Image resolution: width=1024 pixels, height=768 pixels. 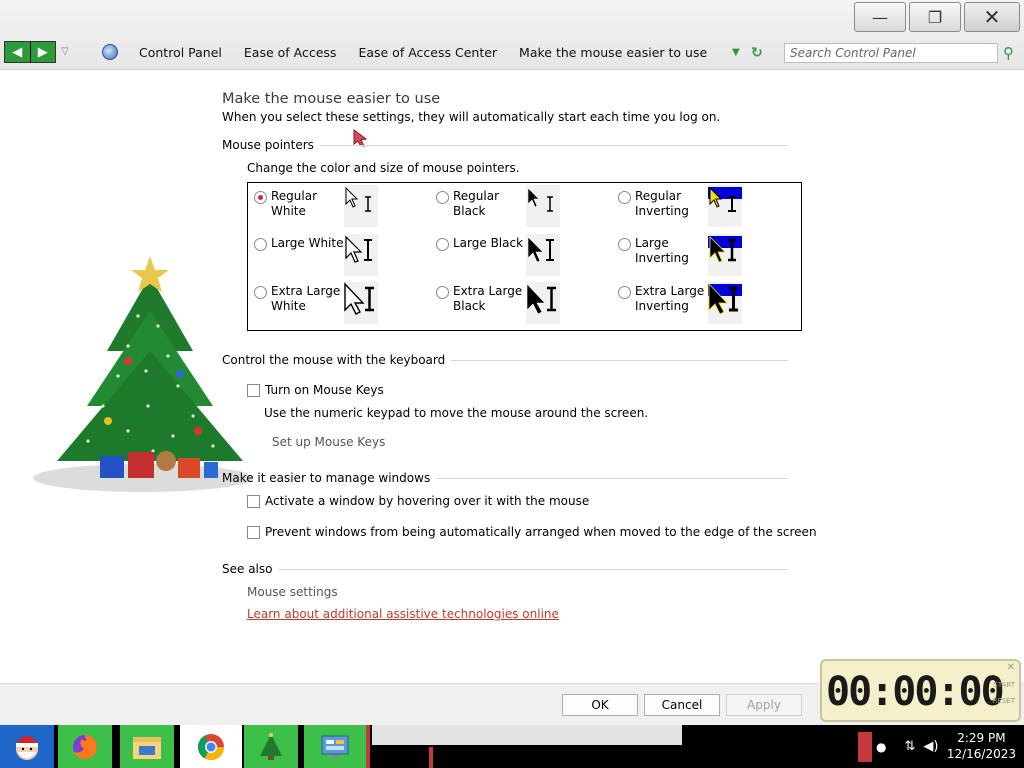 What do you see at coordinates (1008, 53) in the screenshot?
I see `search-icon: ⚲` at bounding box center [1008, 53].